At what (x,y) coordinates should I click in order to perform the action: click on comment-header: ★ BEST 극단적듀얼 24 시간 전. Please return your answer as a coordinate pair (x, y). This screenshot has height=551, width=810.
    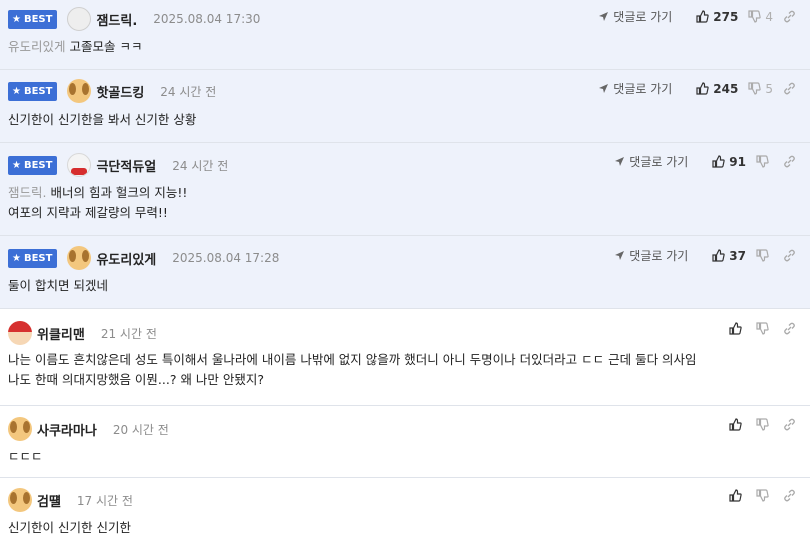
    Looking at the image, I should click on (118, 165).